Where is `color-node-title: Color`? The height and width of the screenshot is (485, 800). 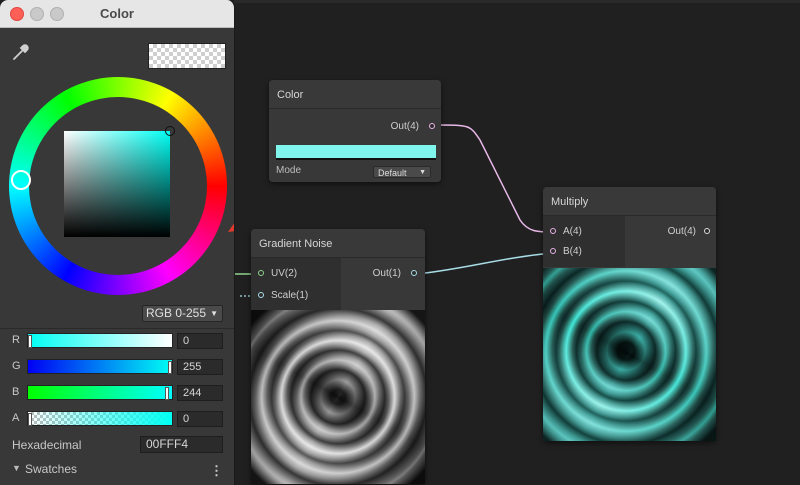 color-node-title: Color is located at coordinates (355, 94).